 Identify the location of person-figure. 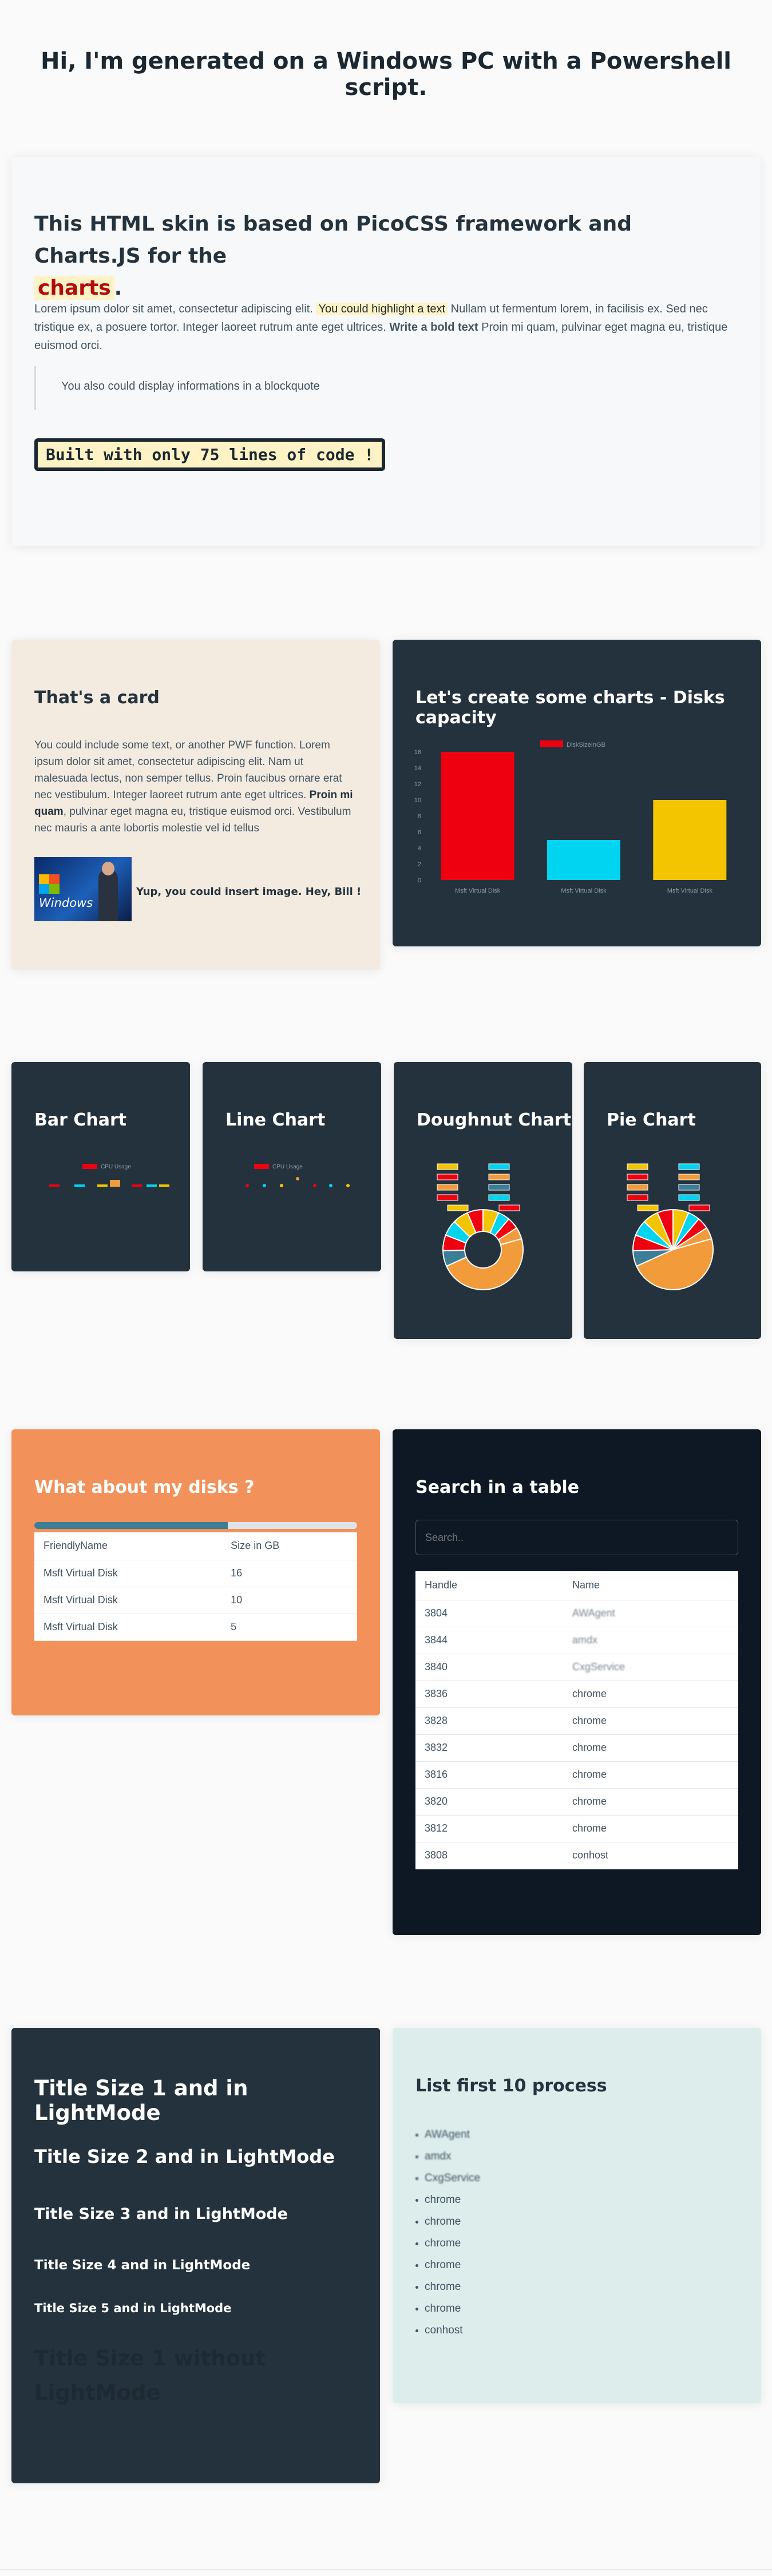
(108, 896).